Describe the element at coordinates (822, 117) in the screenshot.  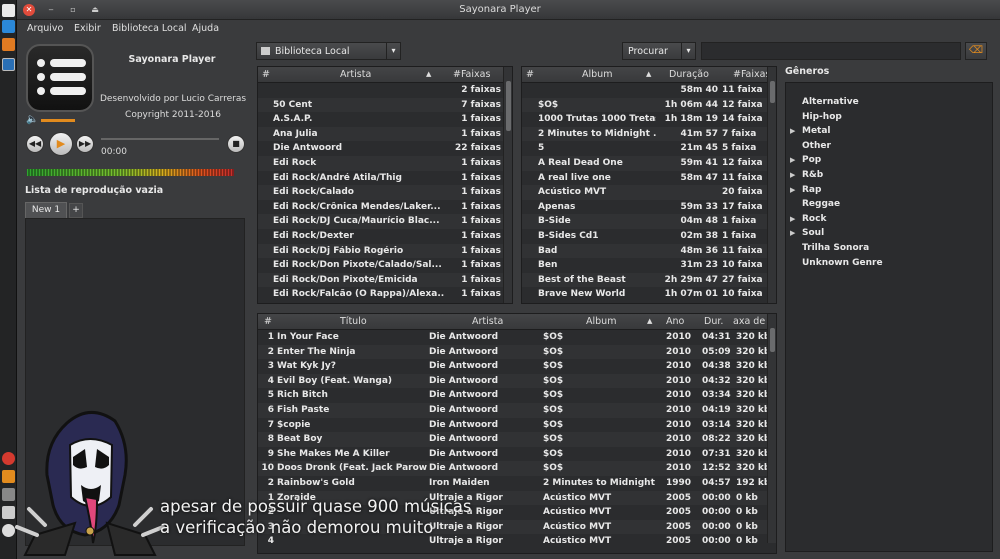
I see `genre-item: Hip-hop` at that location.